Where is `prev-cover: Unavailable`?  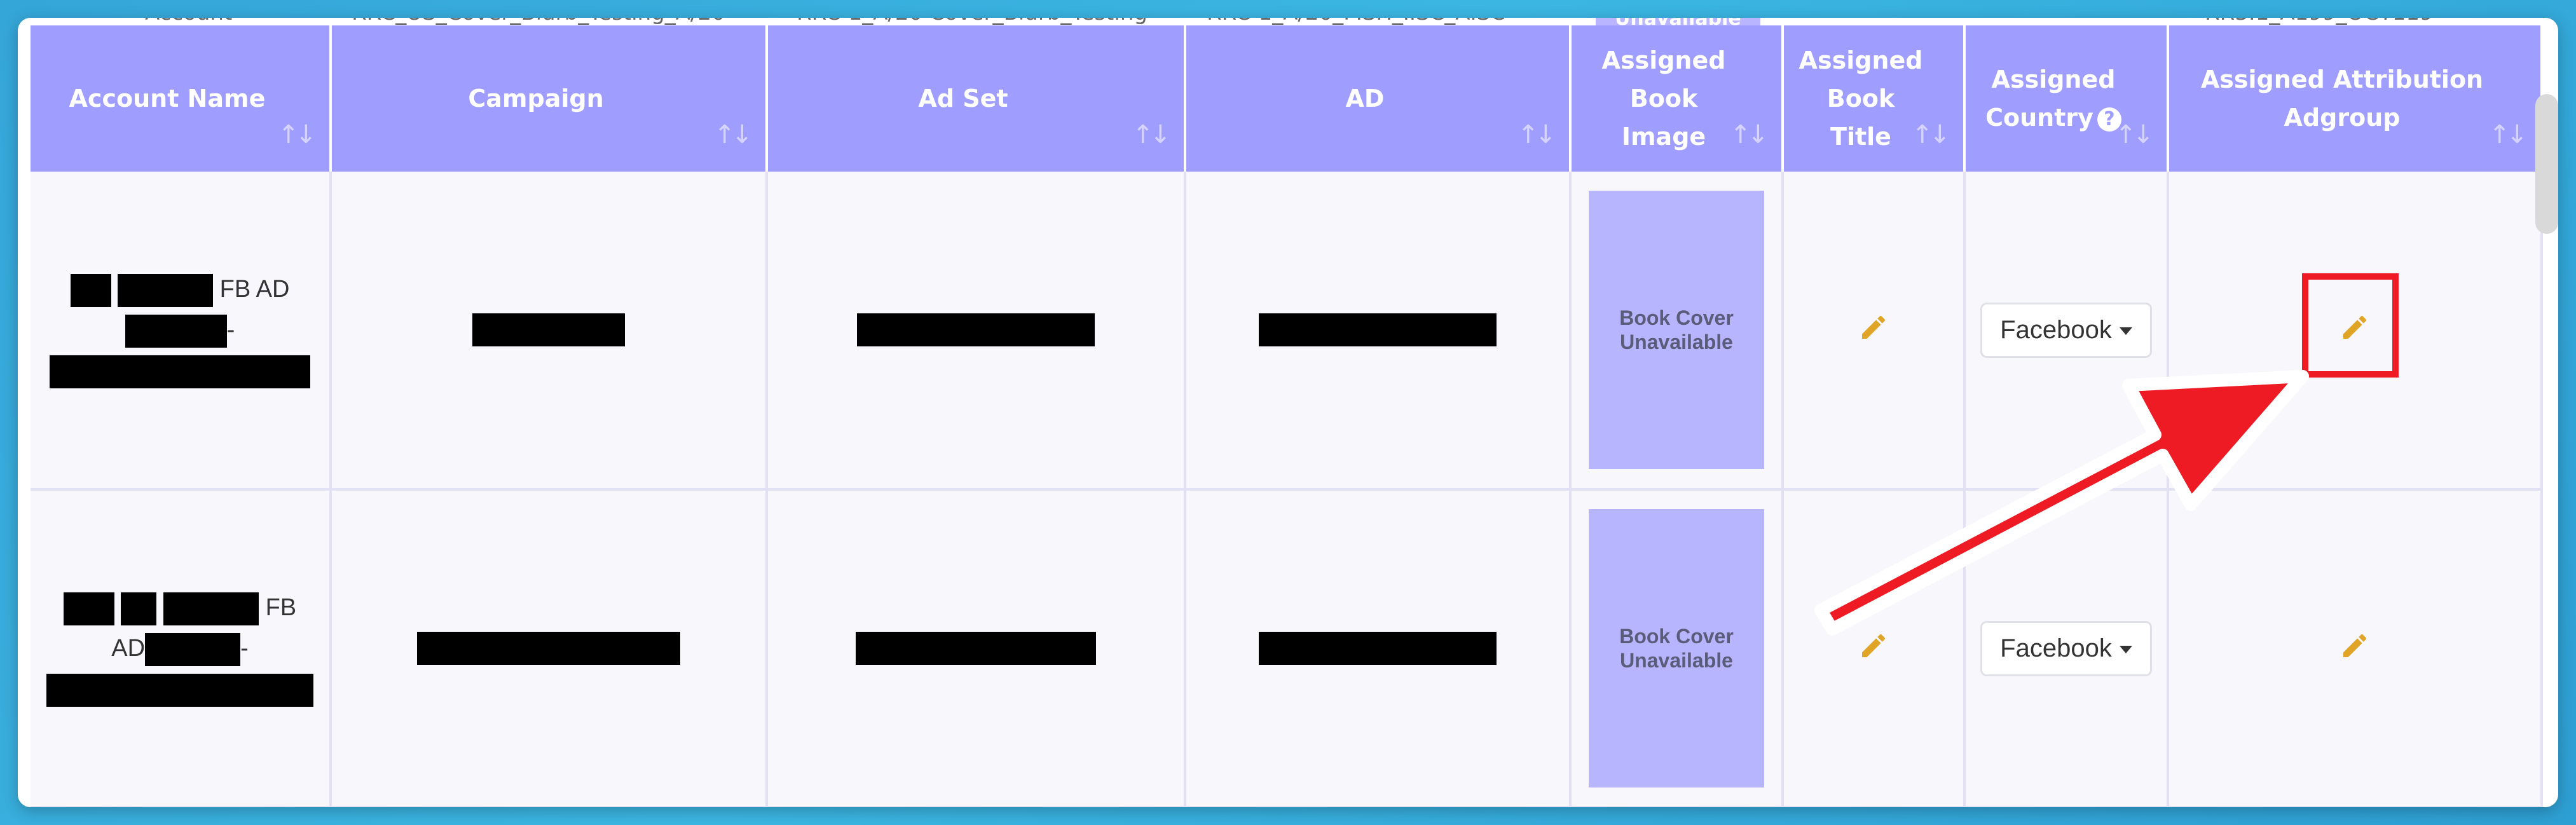
prev-cover: Unavailable is located at coordinates (1678, 21).